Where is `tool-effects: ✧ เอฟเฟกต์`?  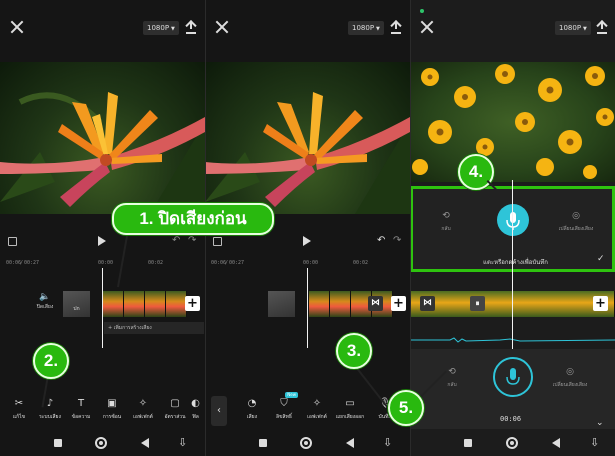 tool-effects: ✧ เอฟเฟกต์ is located at coordinates (143, 409).